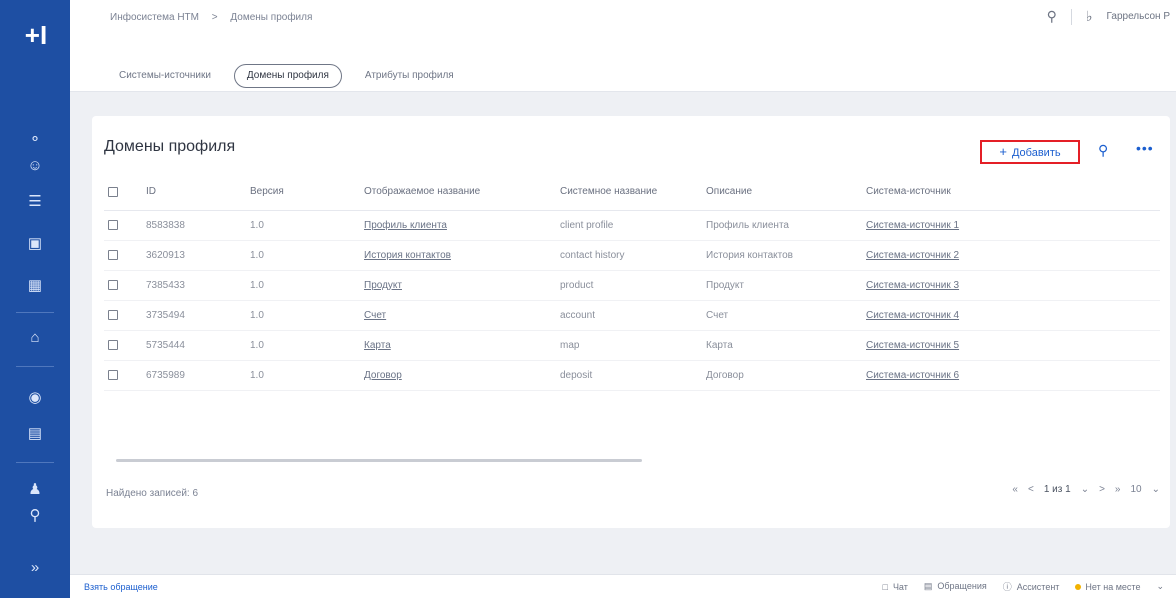  I want to click on page-title: Домены профиля, so click(170, 146).